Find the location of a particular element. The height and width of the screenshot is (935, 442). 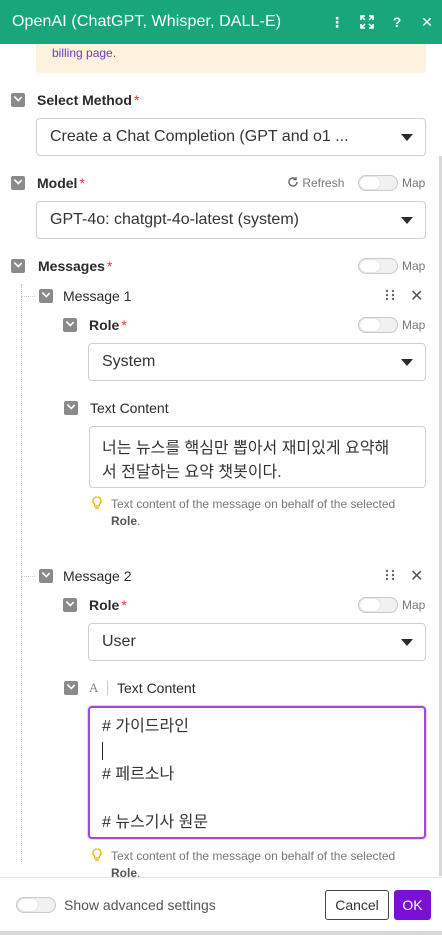

content-1-line: 너는 뉴스를 핵심만 뽑아서 재미있게 요약해 is located at coordinates (246, 448).